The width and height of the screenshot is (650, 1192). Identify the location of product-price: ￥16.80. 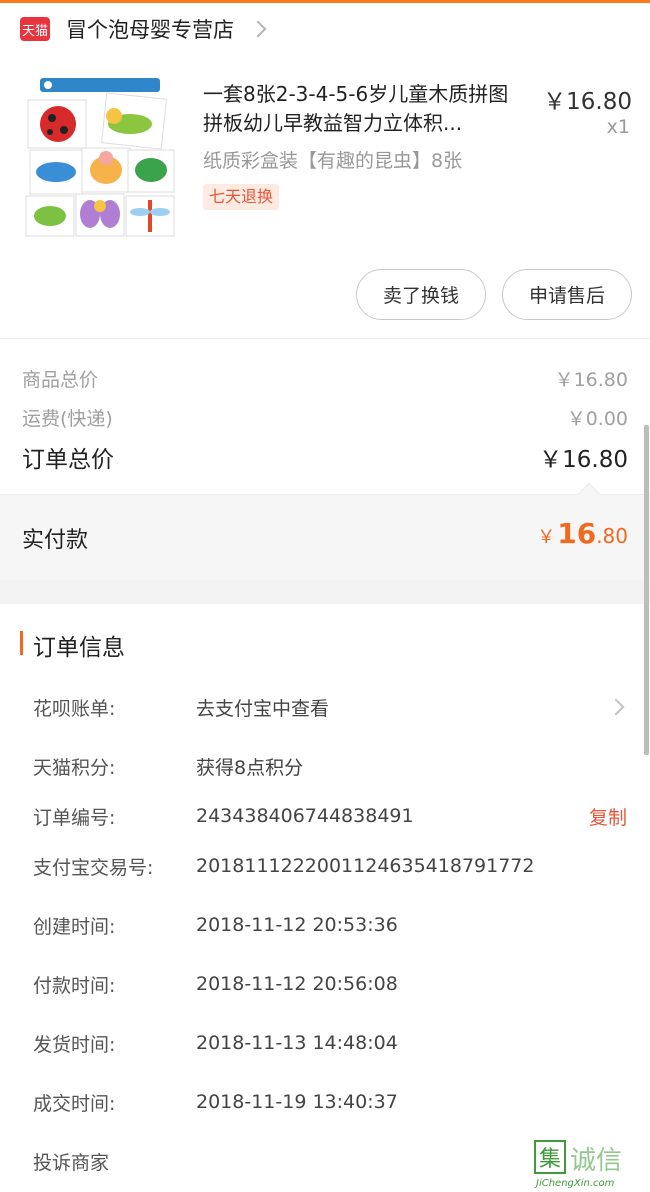
(587, 102).